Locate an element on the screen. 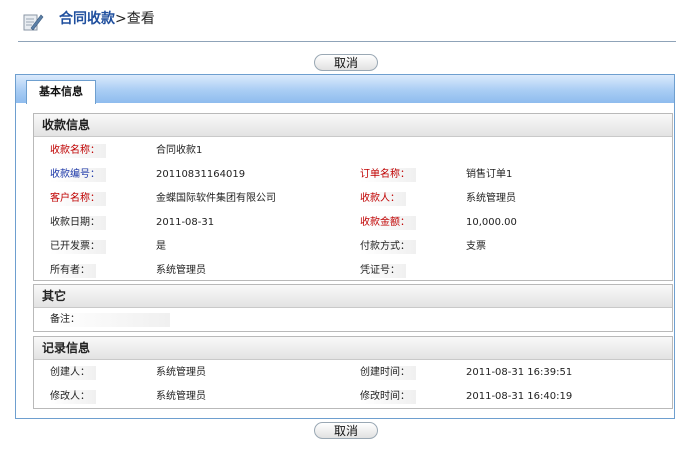  label-voucher-number: 凭证号： is located at coordinates (383, 271).